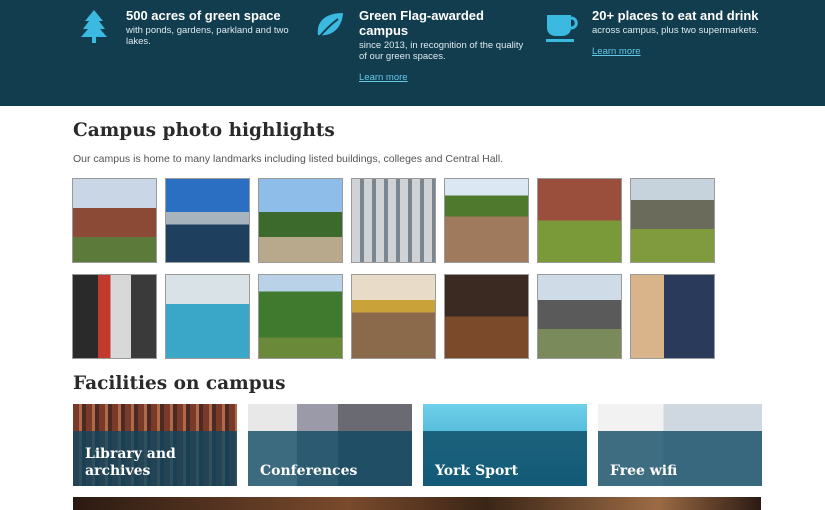  Describe the element at coordinates (203, 15) in the screenshot. I see `feature-title: 500 acres of green space` at that location.